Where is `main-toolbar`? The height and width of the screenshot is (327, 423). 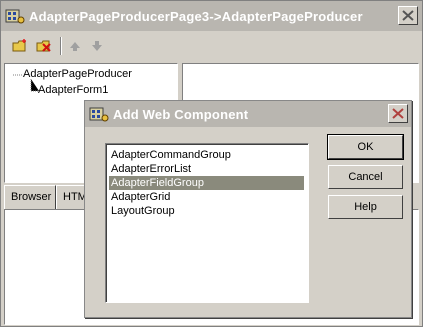 main-toolbar is located at coordinates (211, 46).